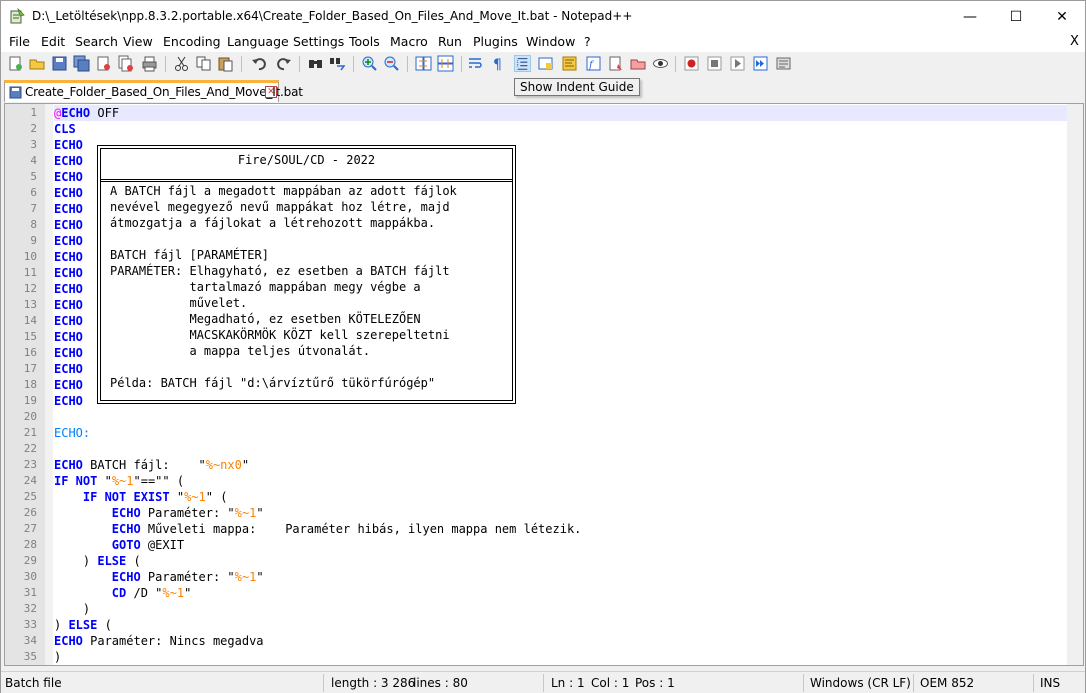  I want to click on find-icon, so click(315, 63).